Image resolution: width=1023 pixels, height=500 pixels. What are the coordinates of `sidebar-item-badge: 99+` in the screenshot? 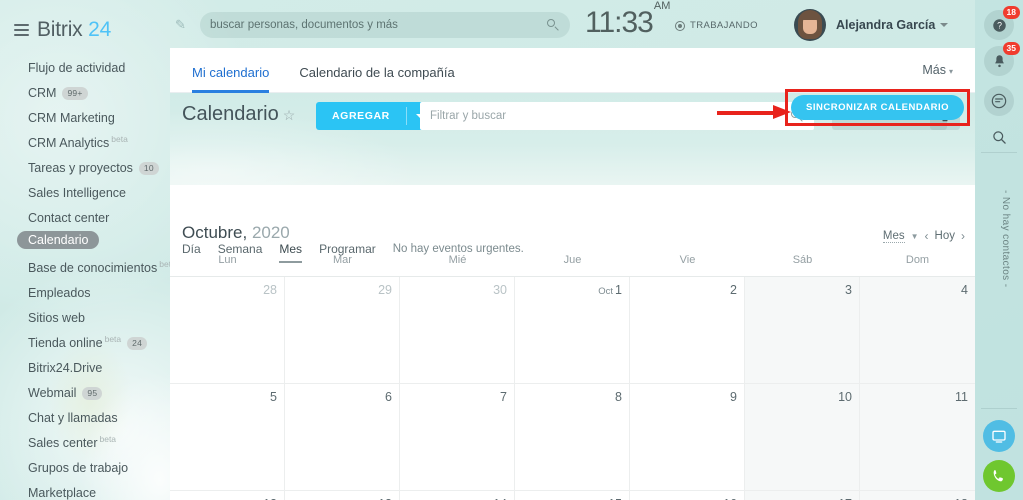 It's located at (75, 93).